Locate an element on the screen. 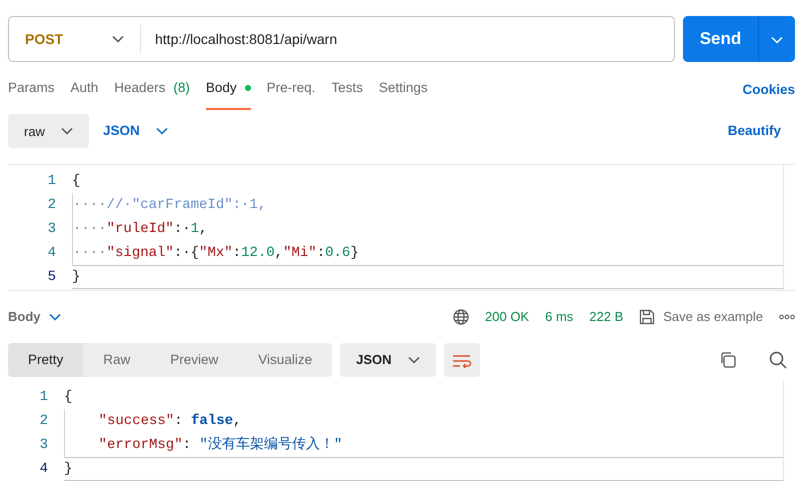  status-dot is located at coordinates (247, 88).